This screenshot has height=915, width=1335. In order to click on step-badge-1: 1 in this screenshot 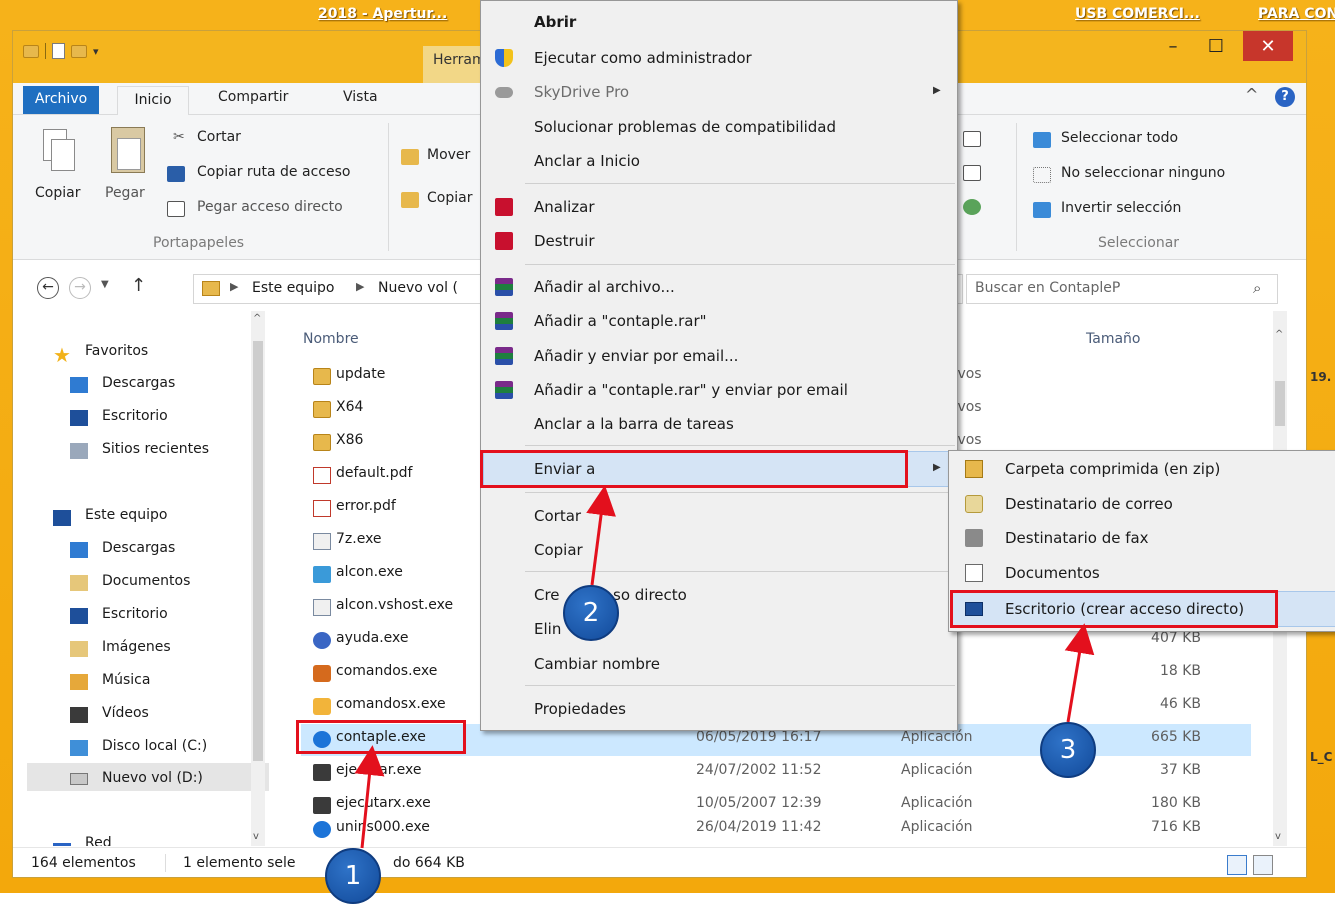, I will do `click(353, 876)`.